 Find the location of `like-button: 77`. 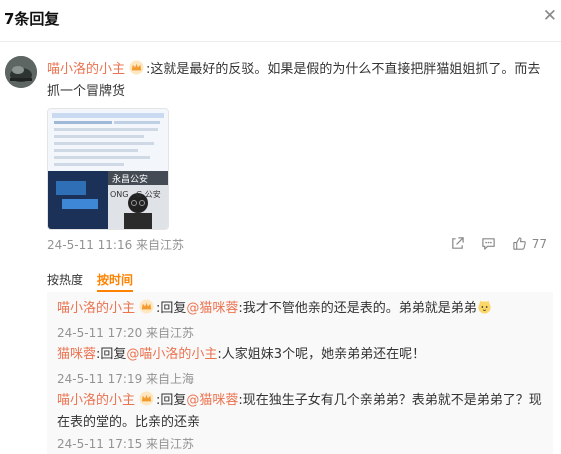

like-button: 77 is located at coordinates (529, 243).